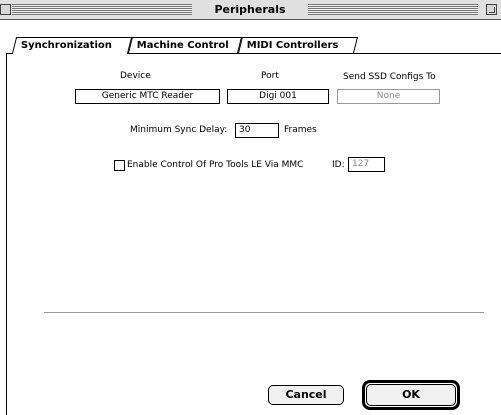 This screenshot has width=501, height=415. What do you see at coordinates (5, 9) in the screenshot?
I see `close-box-icon` at bounding box center [5, 9].